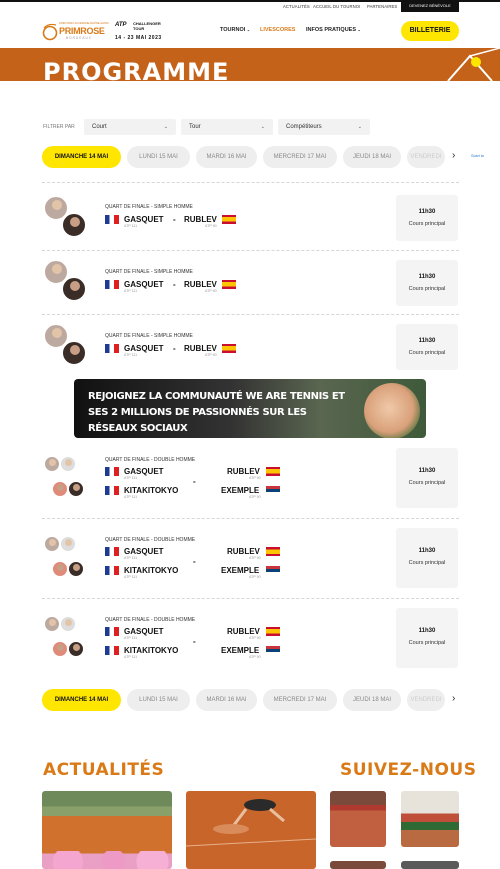 The width and height of the screenshot is (500, 869). Describe the element at coordinates (50, 32) in the screenshot. I see `tennis-ball-icon` at that location.